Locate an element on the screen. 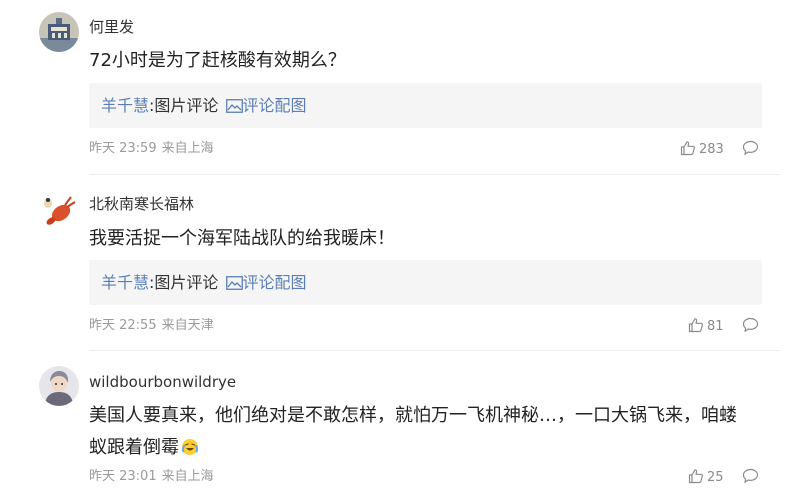  like-count: 25 is located at coordinates (715, 477).